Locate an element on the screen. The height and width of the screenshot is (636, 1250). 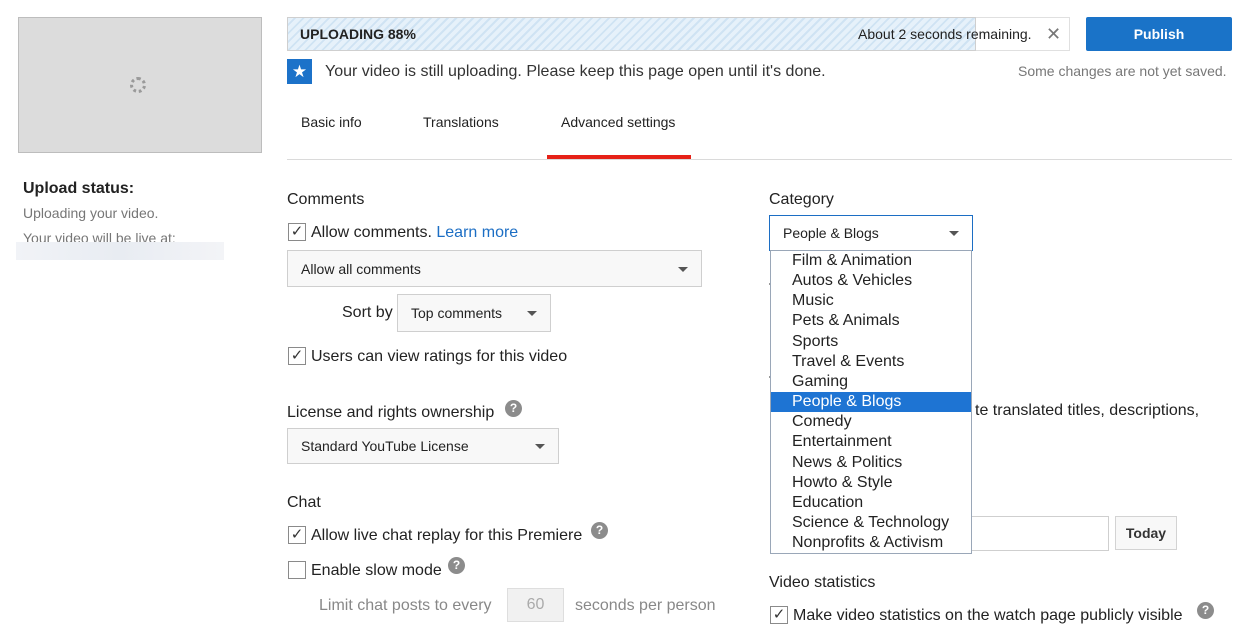
license-select: Standard YouTube License is located at coordinates (423, 446).